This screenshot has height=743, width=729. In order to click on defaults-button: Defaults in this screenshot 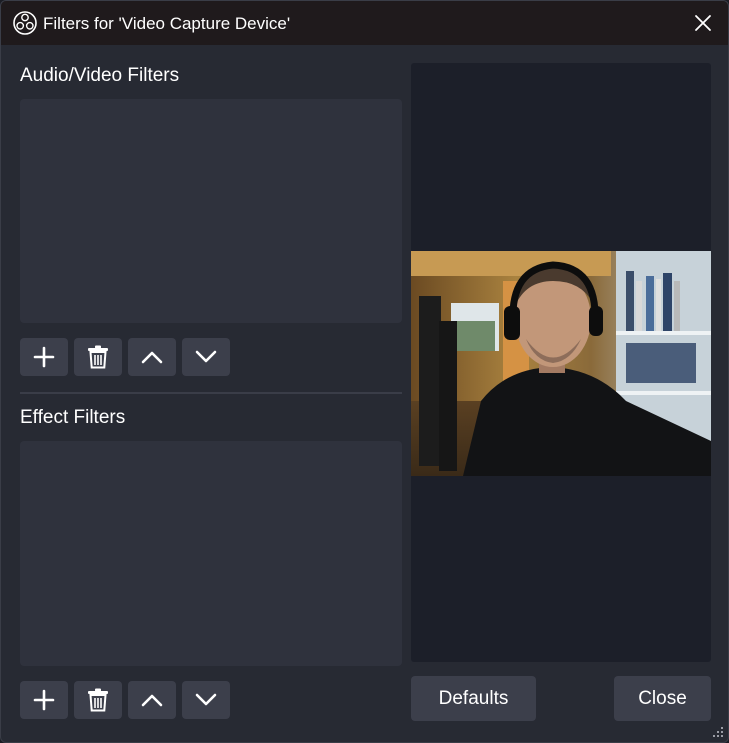, I will do `click(473, 698)`.